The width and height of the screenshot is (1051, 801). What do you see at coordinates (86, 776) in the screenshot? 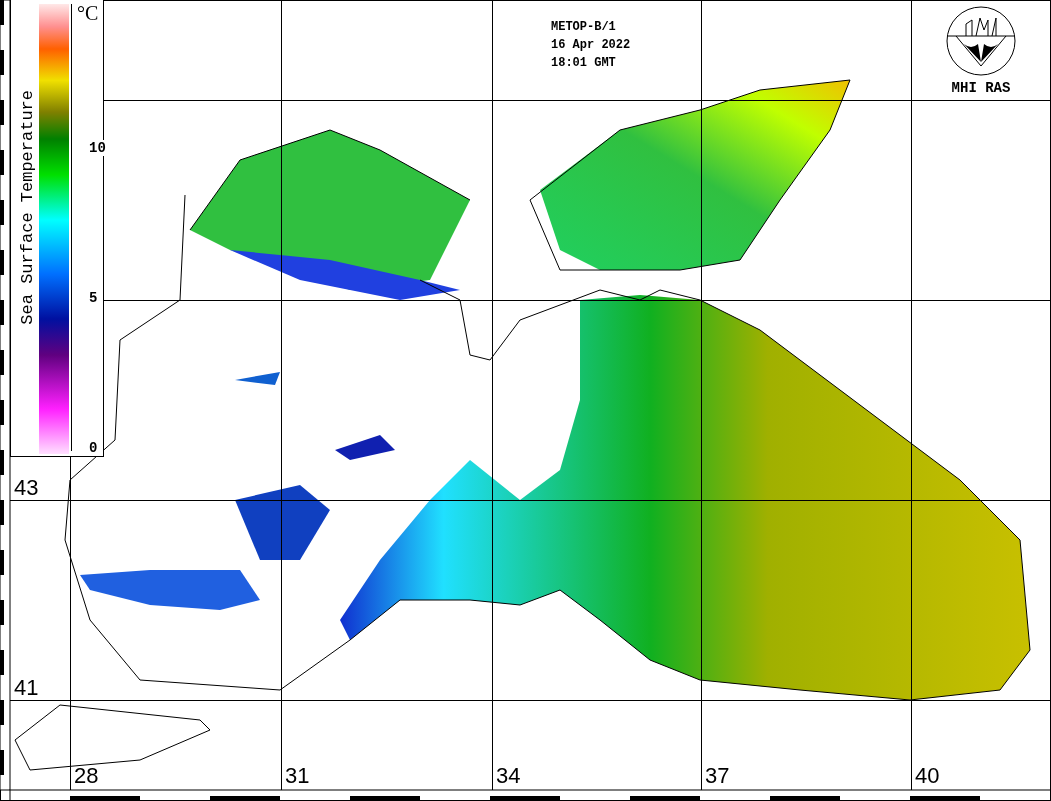
I see `longitude-label: 28` at bounding box center [86, 776].